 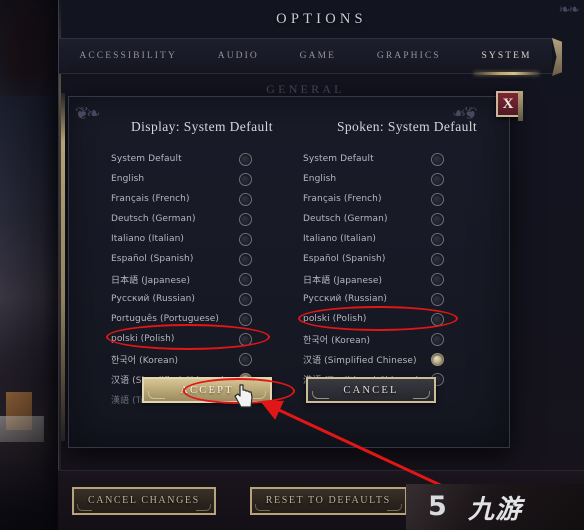 What do you see at coordinates (207, 390) in the screenshot?
I see `accept-button: ACCEPT` at bounding box center [207, 390].